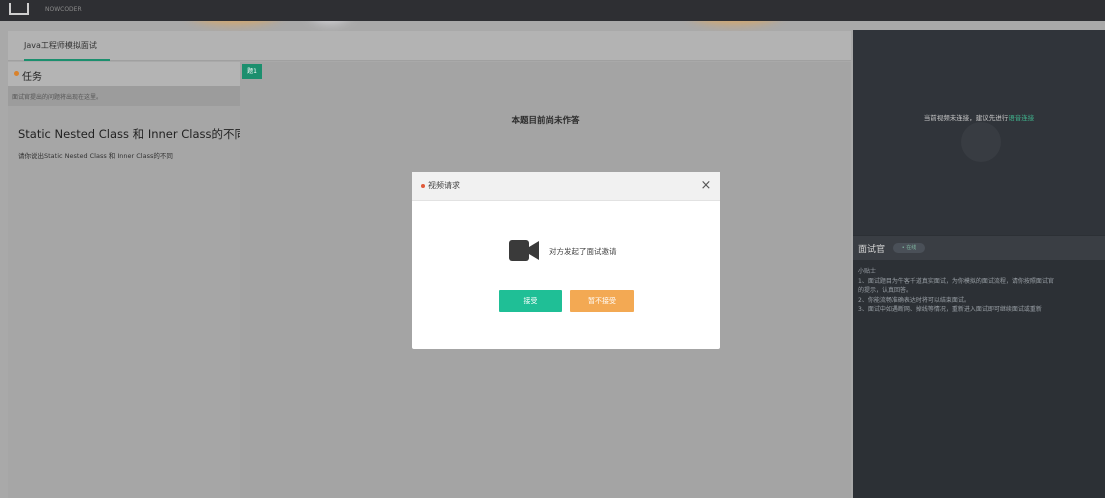 This screenshot has width=1105, height=498. Describe the element at coordinates (429, 46) in the screenshot. I see `tab-bar: Java工程师模拟面试` at that location.